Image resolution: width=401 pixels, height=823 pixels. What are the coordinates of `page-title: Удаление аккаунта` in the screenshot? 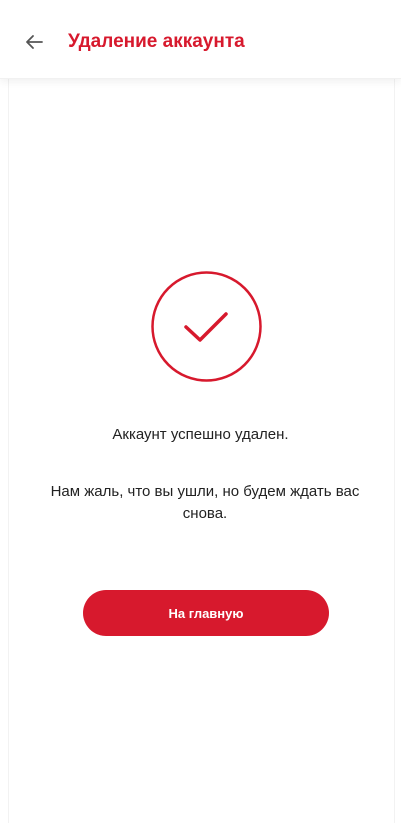 It's located at (156, 41).